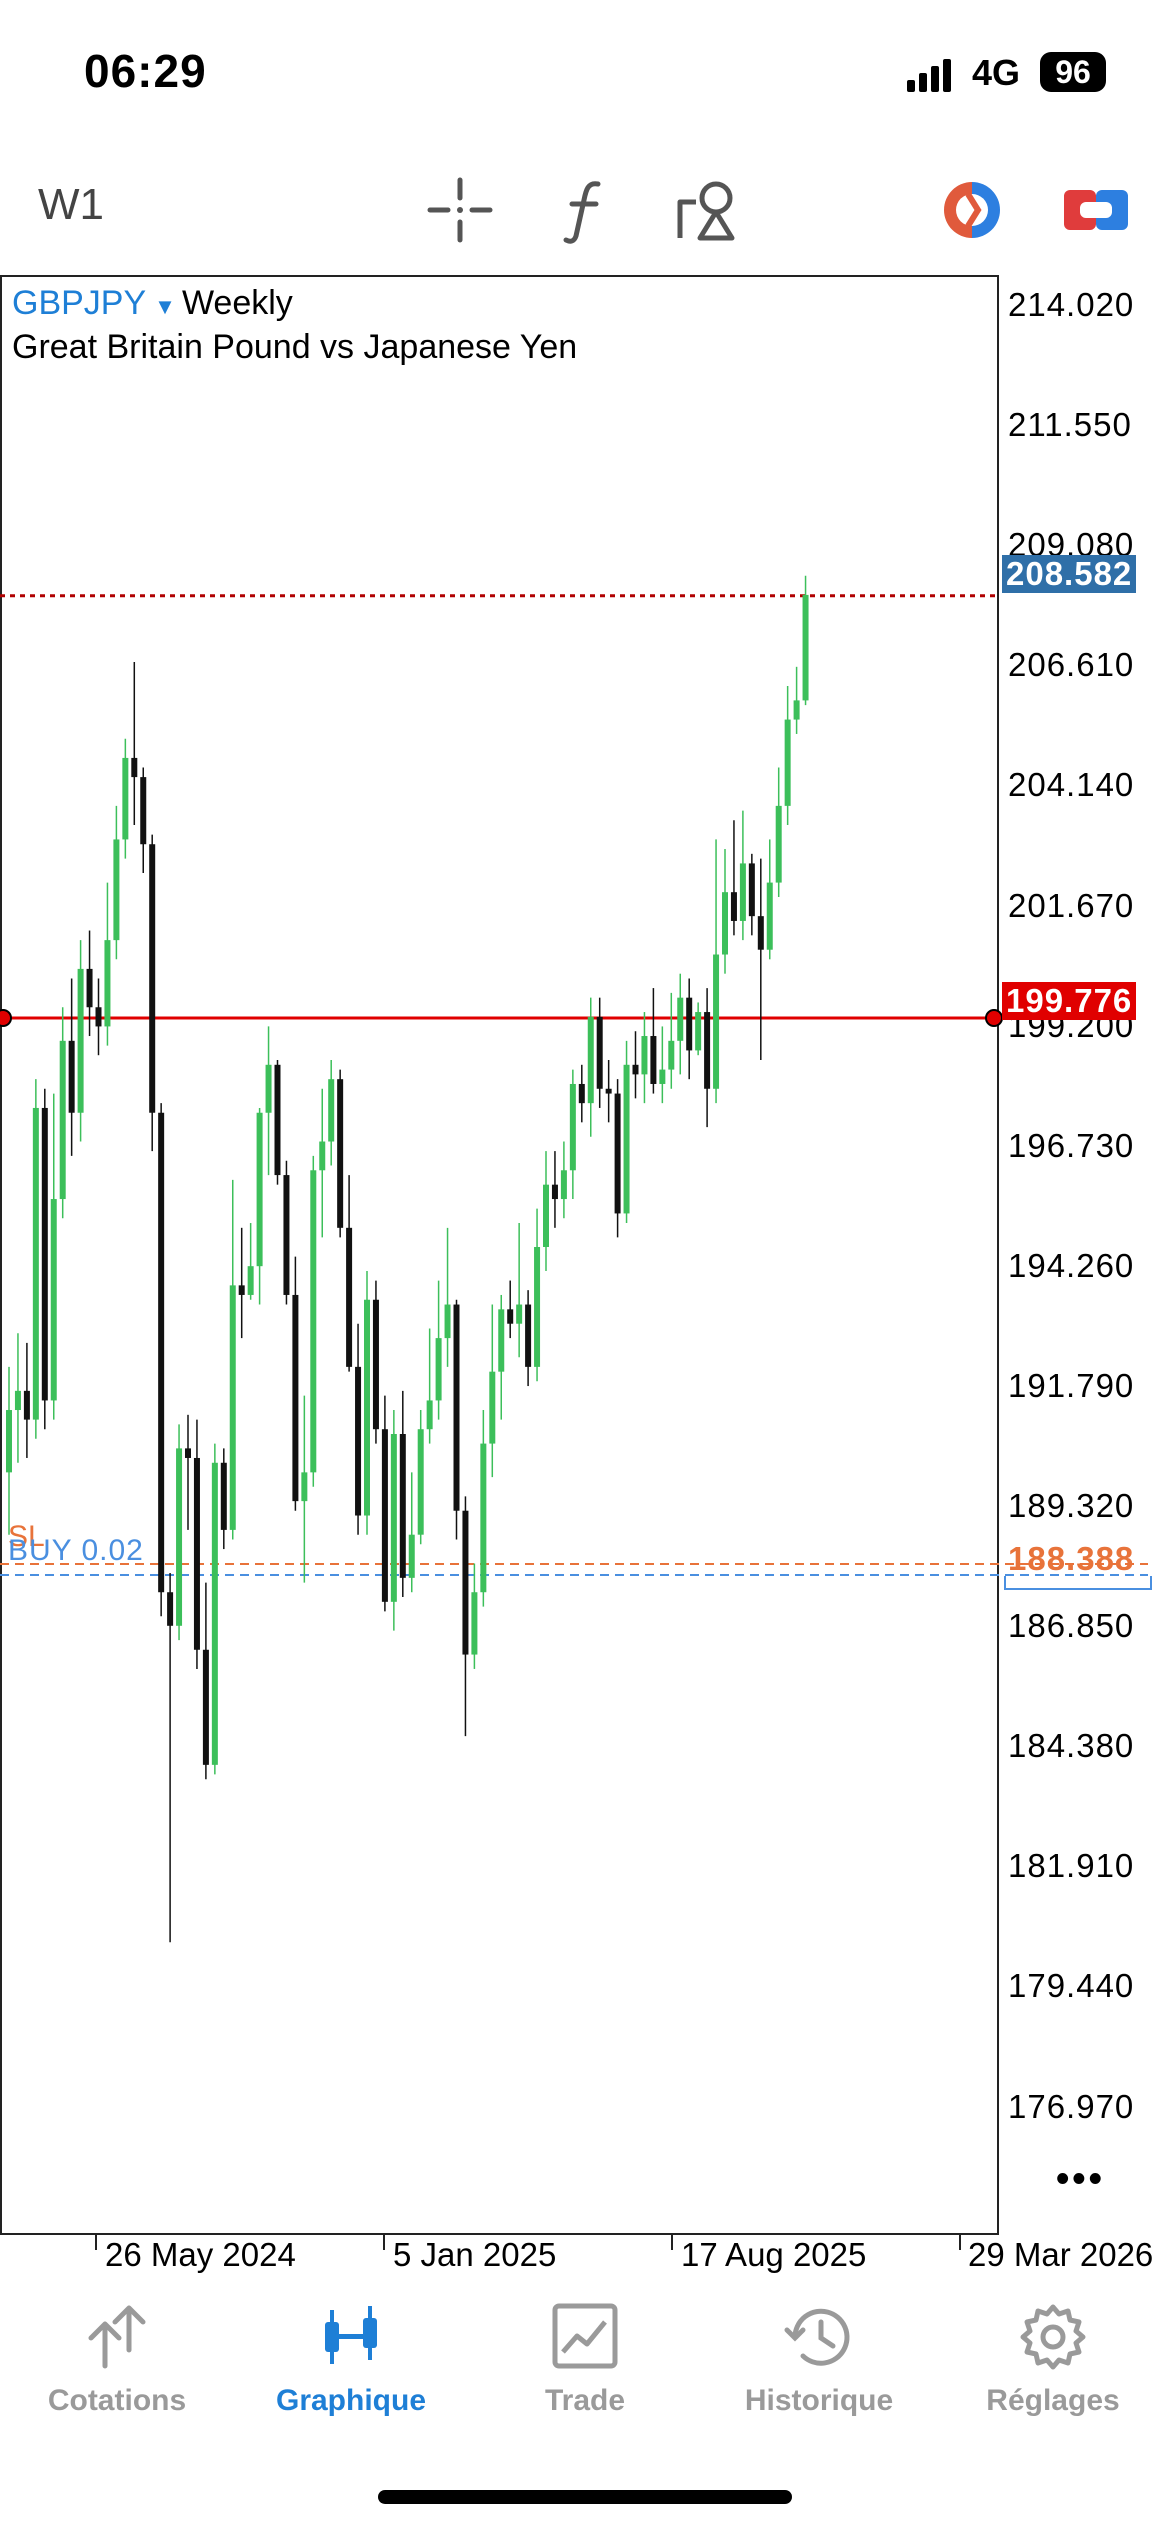  Describe the element at coordinates (585, 2362) in the screenshot. I see `tab-trade: Trade` at that location.